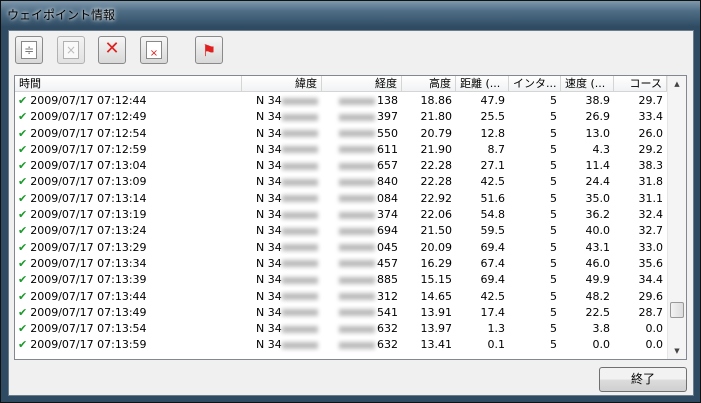 Image resolution: width=701 pixels, height=403 pixels. I want to click on distance-cell: 12.8, so click(493, 133).